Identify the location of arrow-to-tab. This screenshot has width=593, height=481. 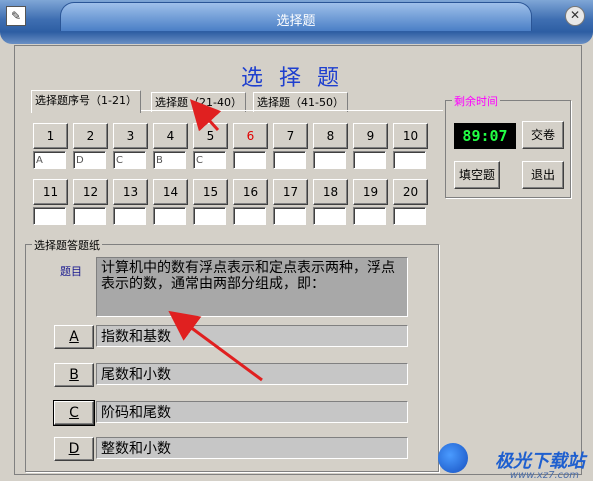
(205, 115).